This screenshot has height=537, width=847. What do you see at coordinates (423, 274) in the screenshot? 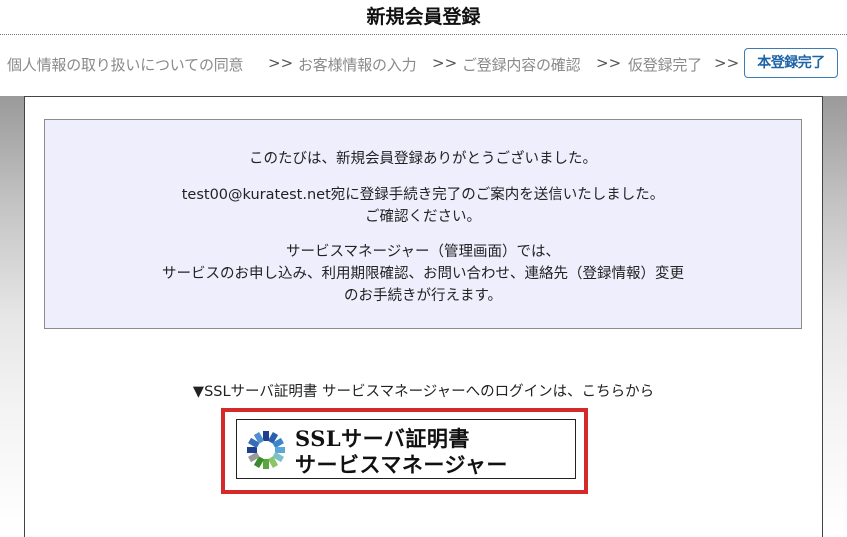
I see `manager-features-message: サービスのお申し込み、利用期限確認、お問い合わせ、連絡先（登録情報）変更` at bounding box center [423, 274].